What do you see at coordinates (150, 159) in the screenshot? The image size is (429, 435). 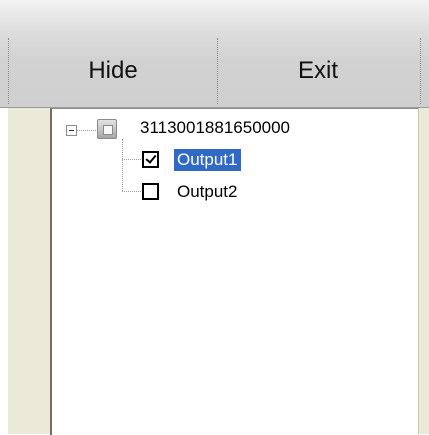 I see `output1-checkbox` at bounding box center [150, 159].